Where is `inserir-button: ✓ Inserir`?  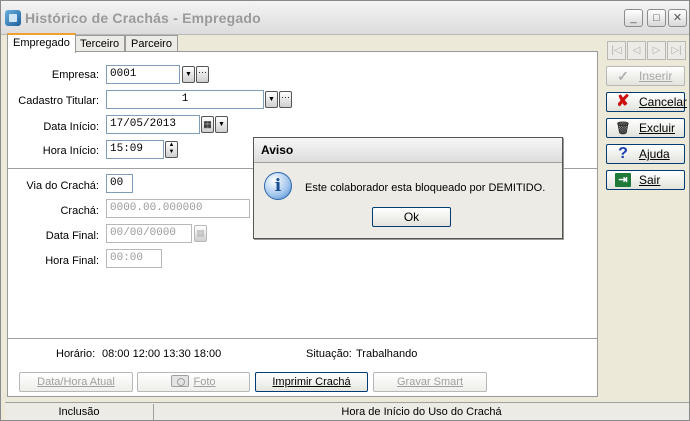 inserir-button: ✓ Inserir is located at coordinates (645, 76).